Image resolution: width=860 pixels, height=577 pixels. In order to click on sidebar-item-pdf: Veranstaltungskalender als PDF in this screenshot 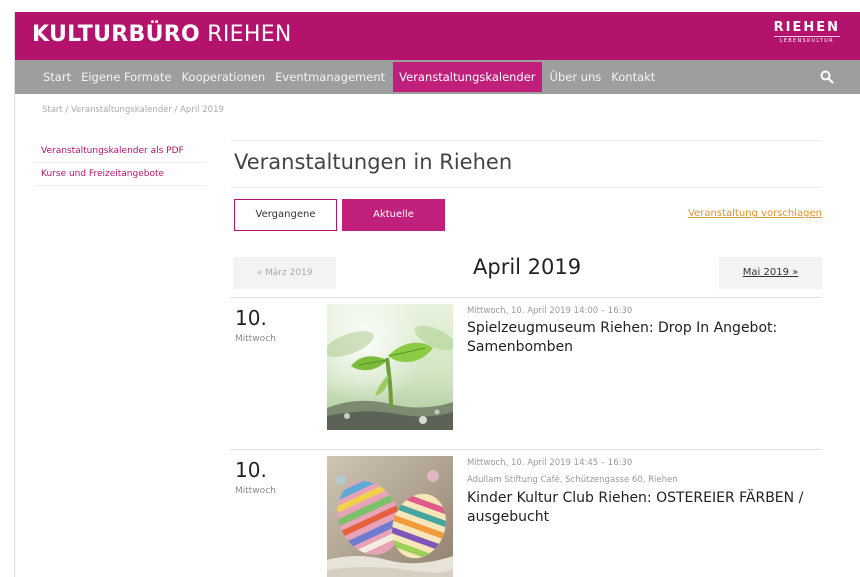, I will do `click(121, 151)`.